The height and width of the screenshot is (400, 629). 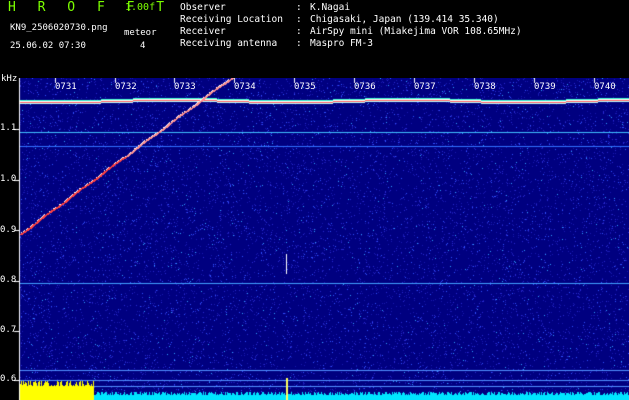 What do you see at coordinates (425, 87) in the screenshot?
I see `time-tick-label: 0737` at bounding box center [425, 87].